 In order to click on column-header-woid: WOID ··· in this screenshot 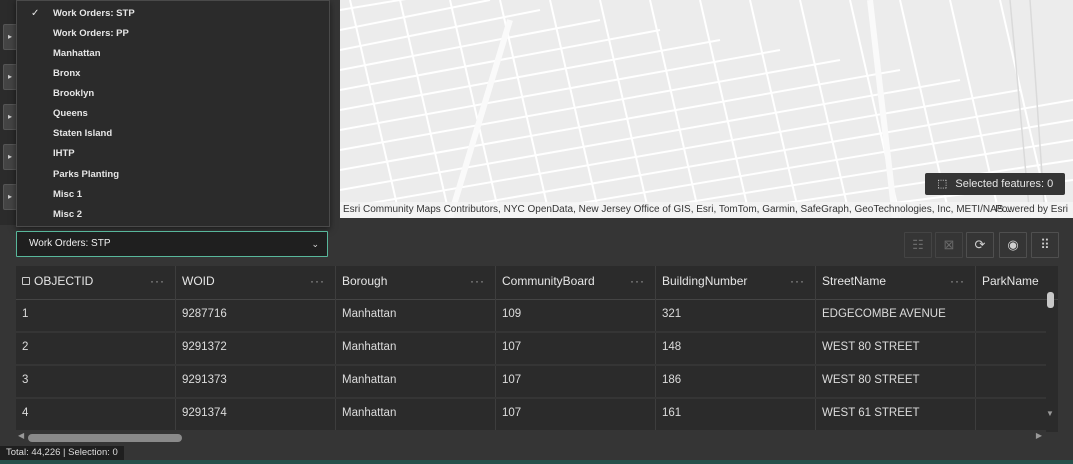, I will do `click(256, 283)`.